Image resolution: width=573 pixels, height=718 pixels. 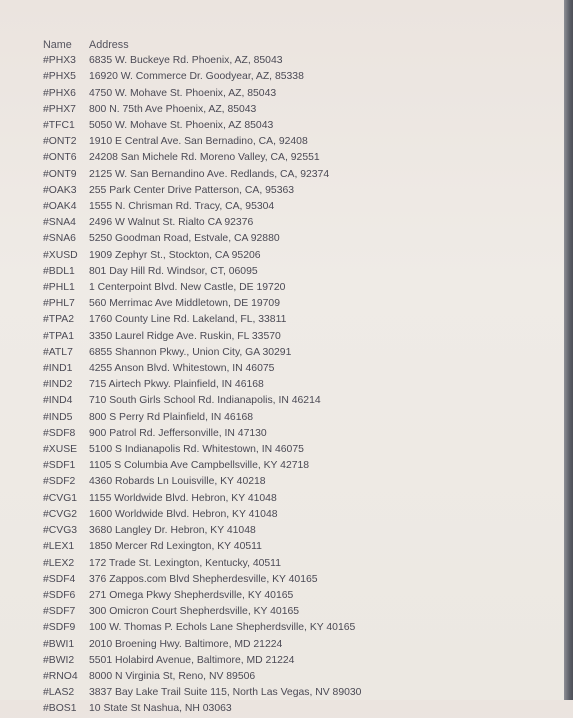 I want to click on row-name: #XUSE, so click(x=60, y=450).